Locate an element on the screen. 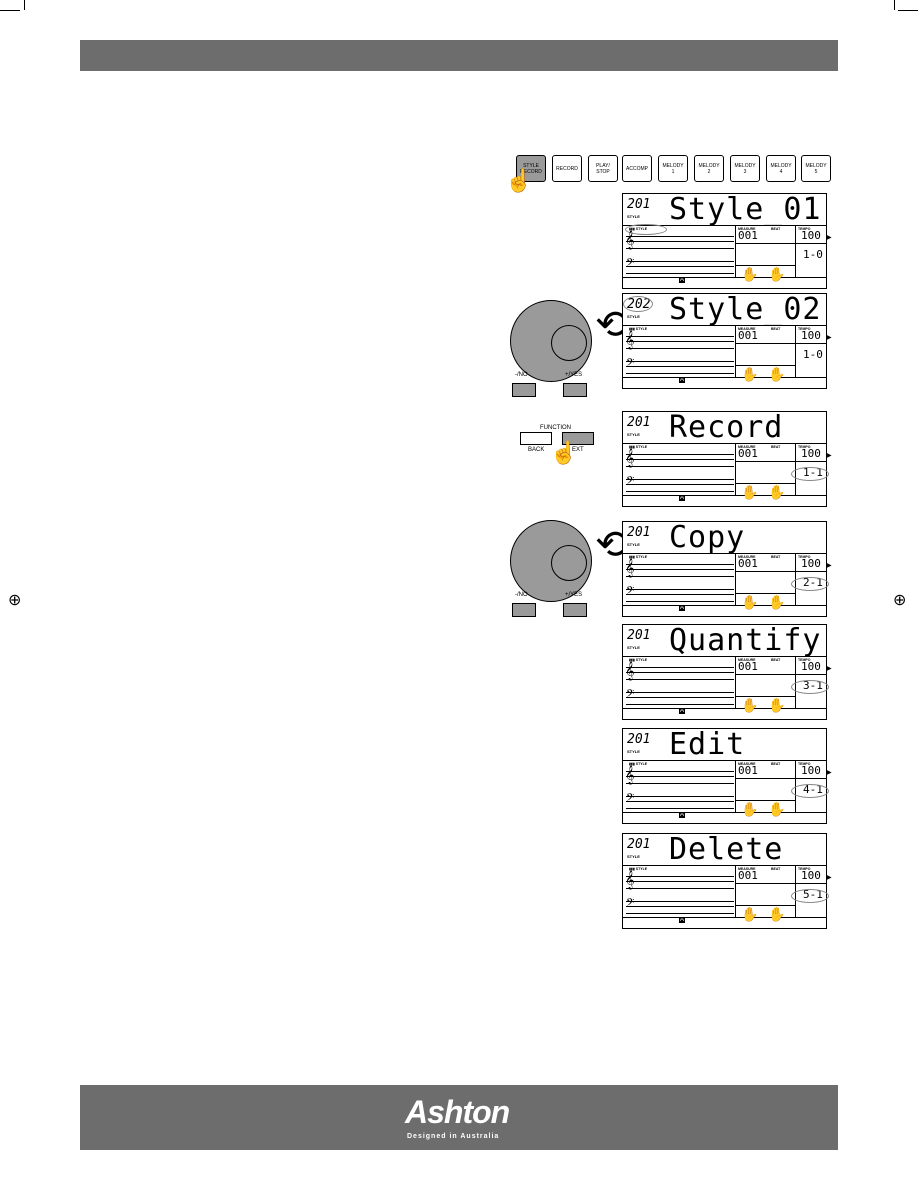 This screenshot has width=918, height=1188. back-button is located at coordinates (536, 438).